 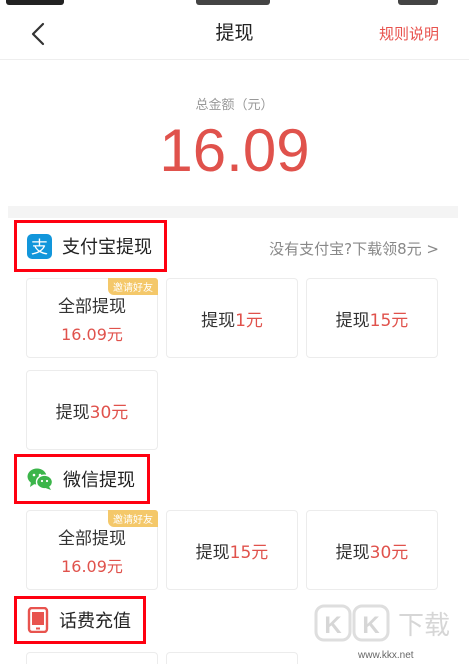 I want to click on option-label: 提现1元, so click(x=232, y=318).